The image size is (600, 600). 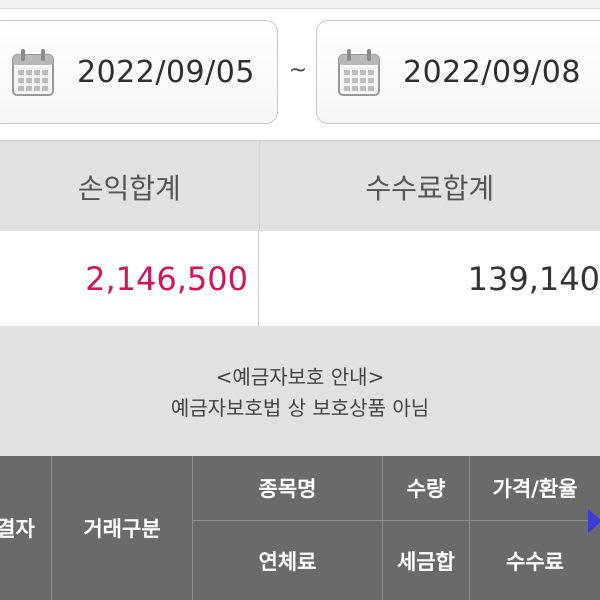 I want to click on fee-total-value: 139,140, so click(x=533, y=278).